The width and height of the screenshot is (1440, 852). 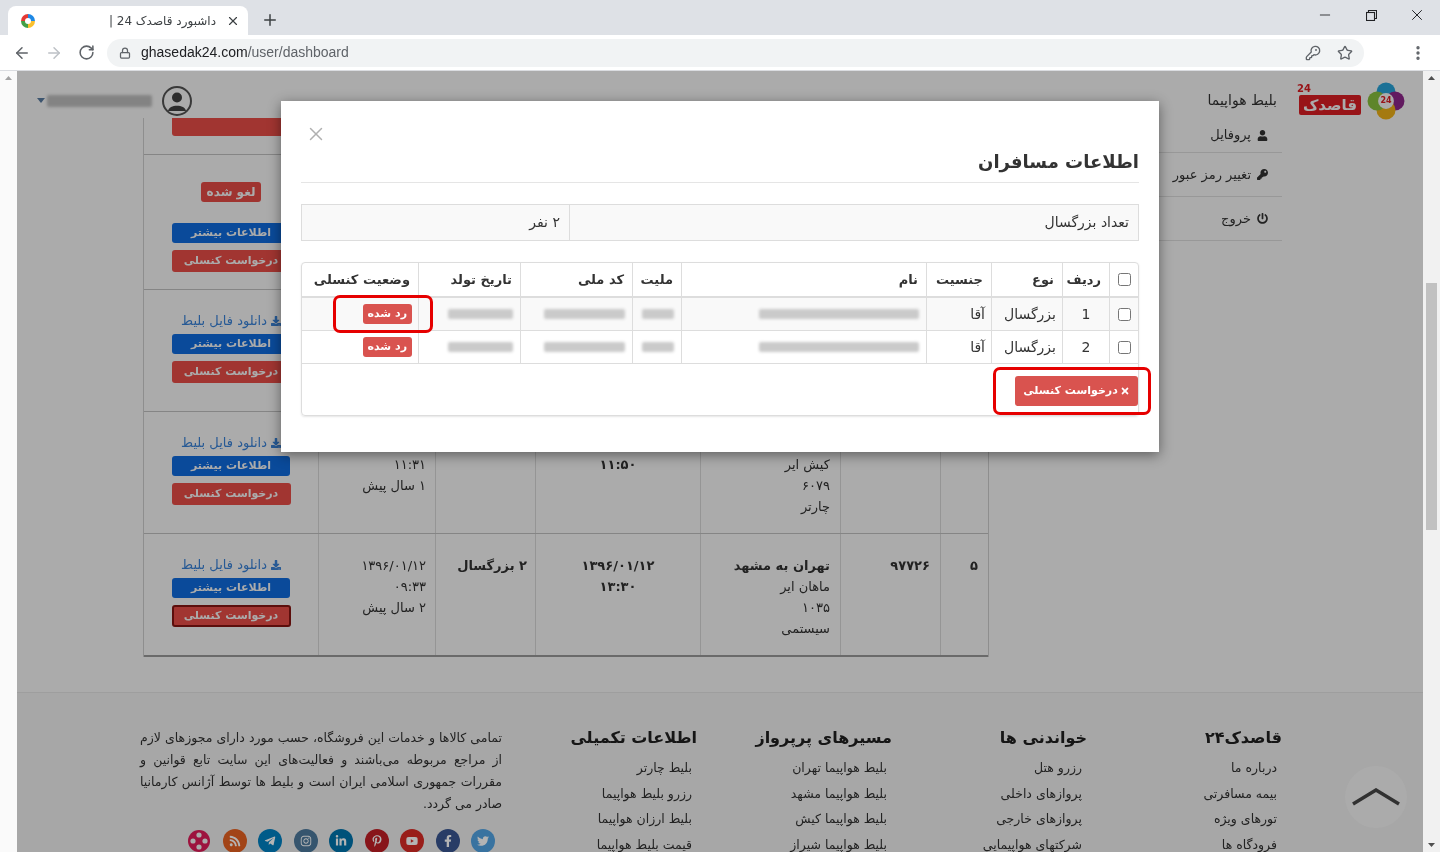 What do you see at coordinates (1240, 793) in the screenshot?
I see `footer-link: بیمه مسافرتی` at bounding box center [1240, 793].